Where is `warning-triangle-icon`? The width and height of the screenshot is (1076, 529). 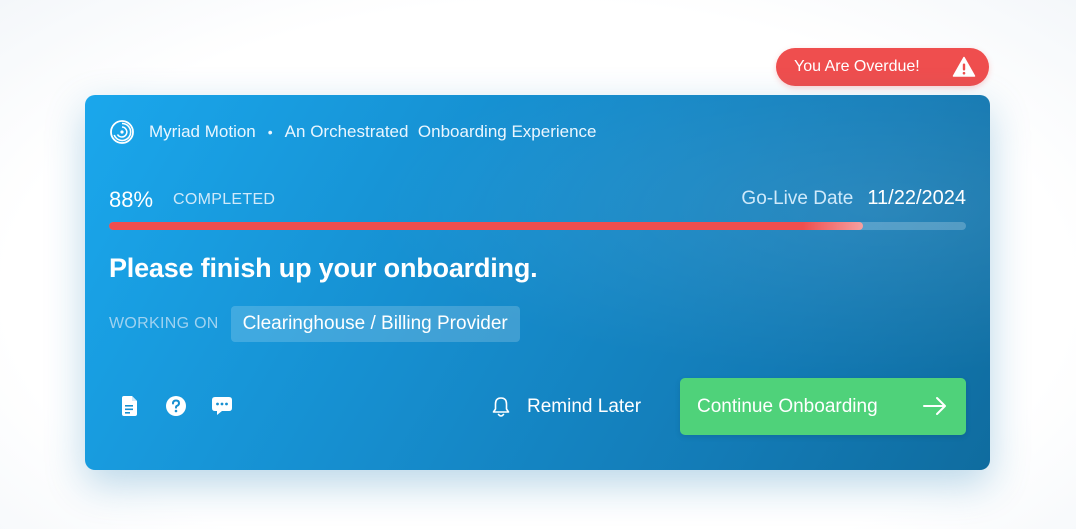
warning-triangle-icon is located at coordinates (964, 66).